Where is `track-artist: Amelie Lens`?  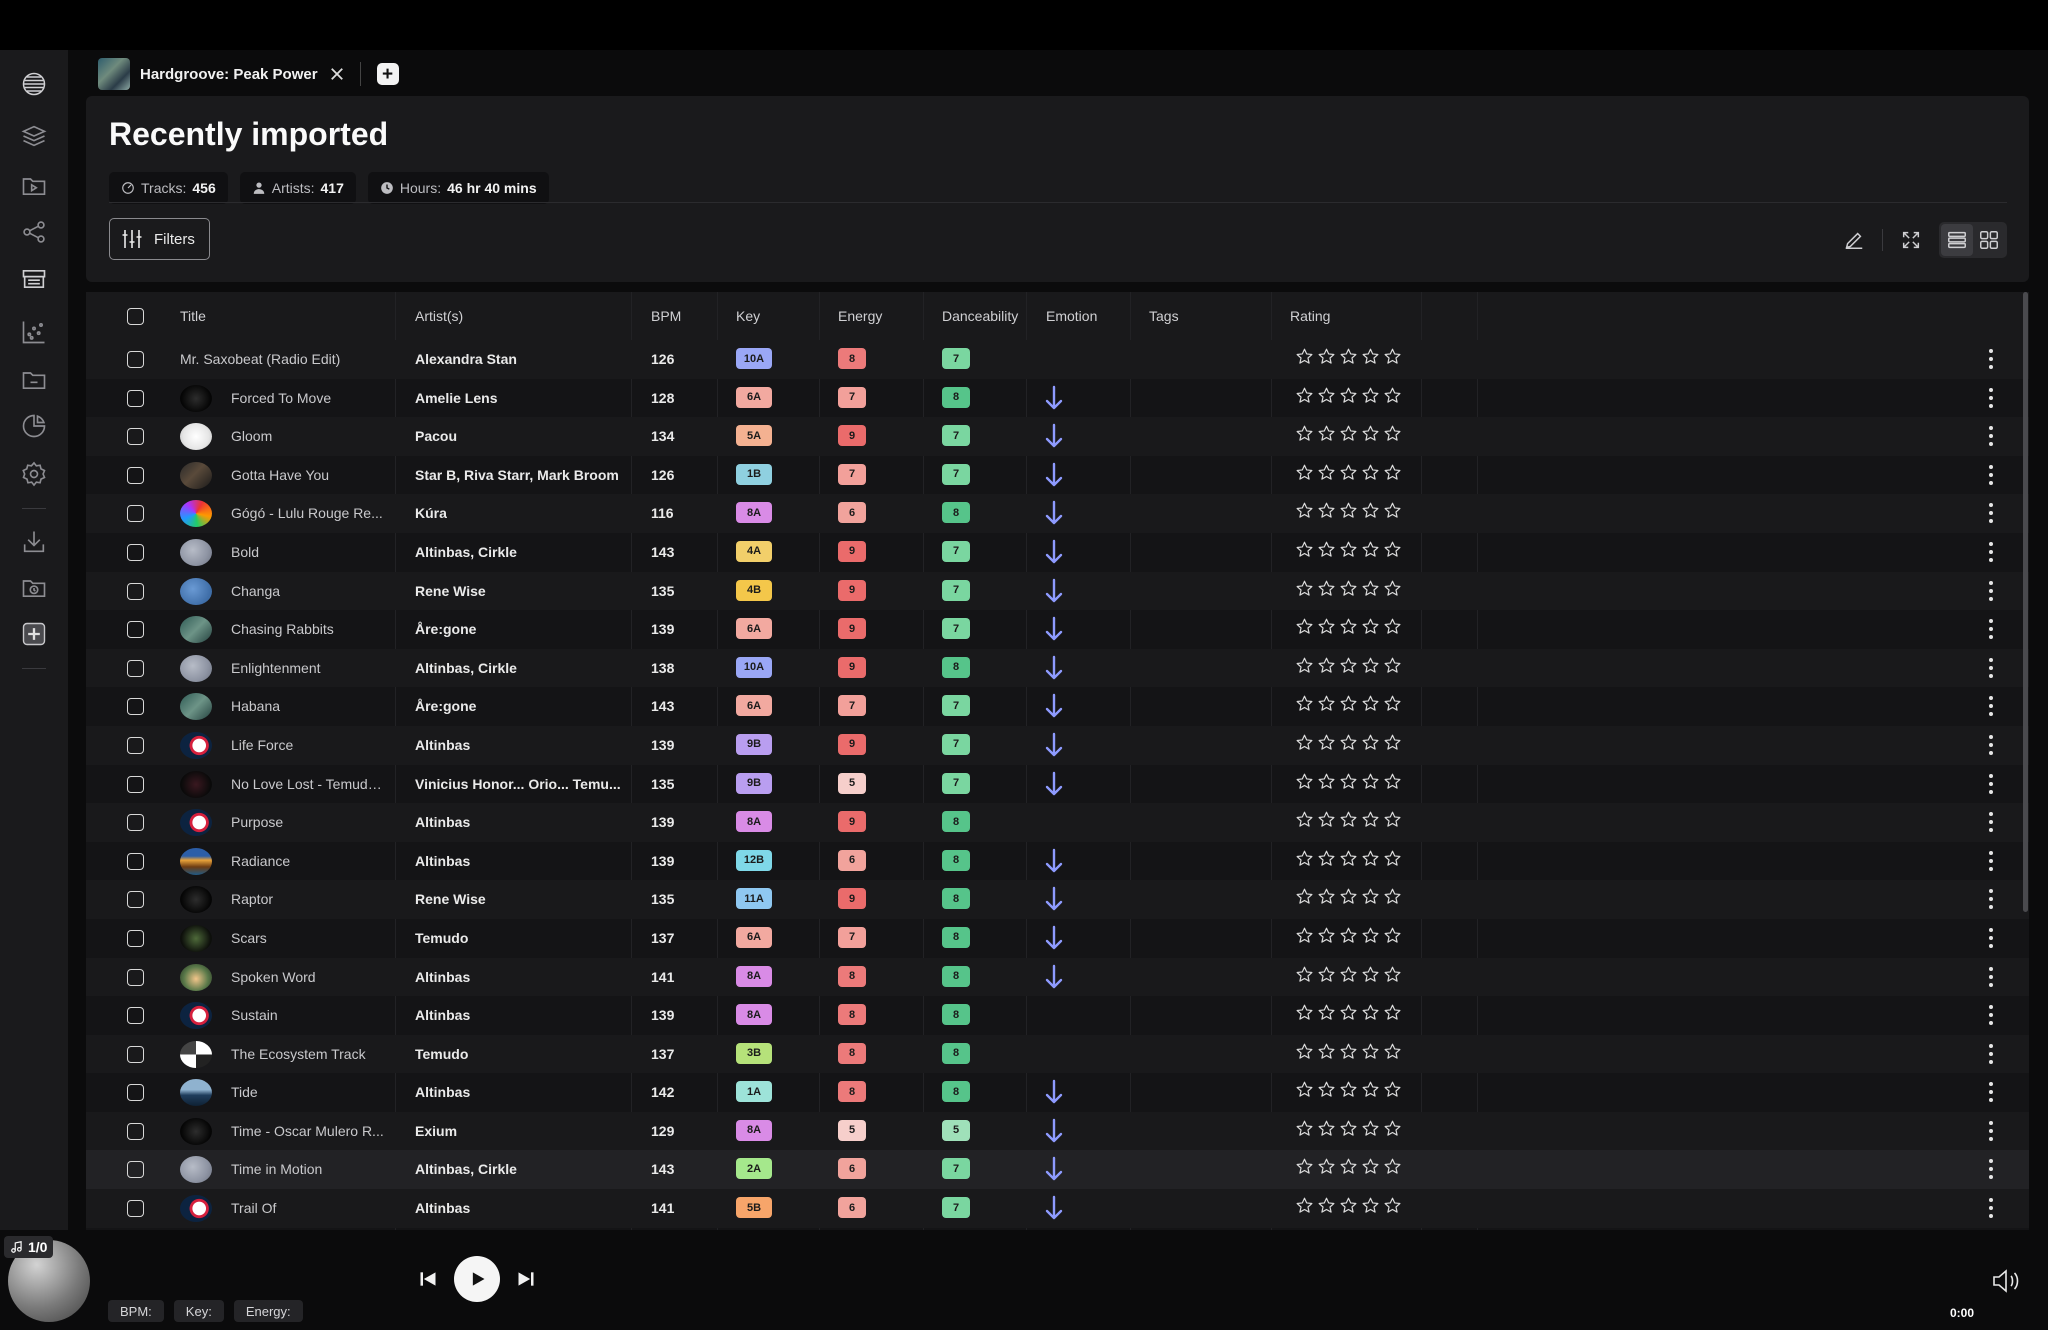 track-artist: Amelie Lens is located at coordinates (520, 398).